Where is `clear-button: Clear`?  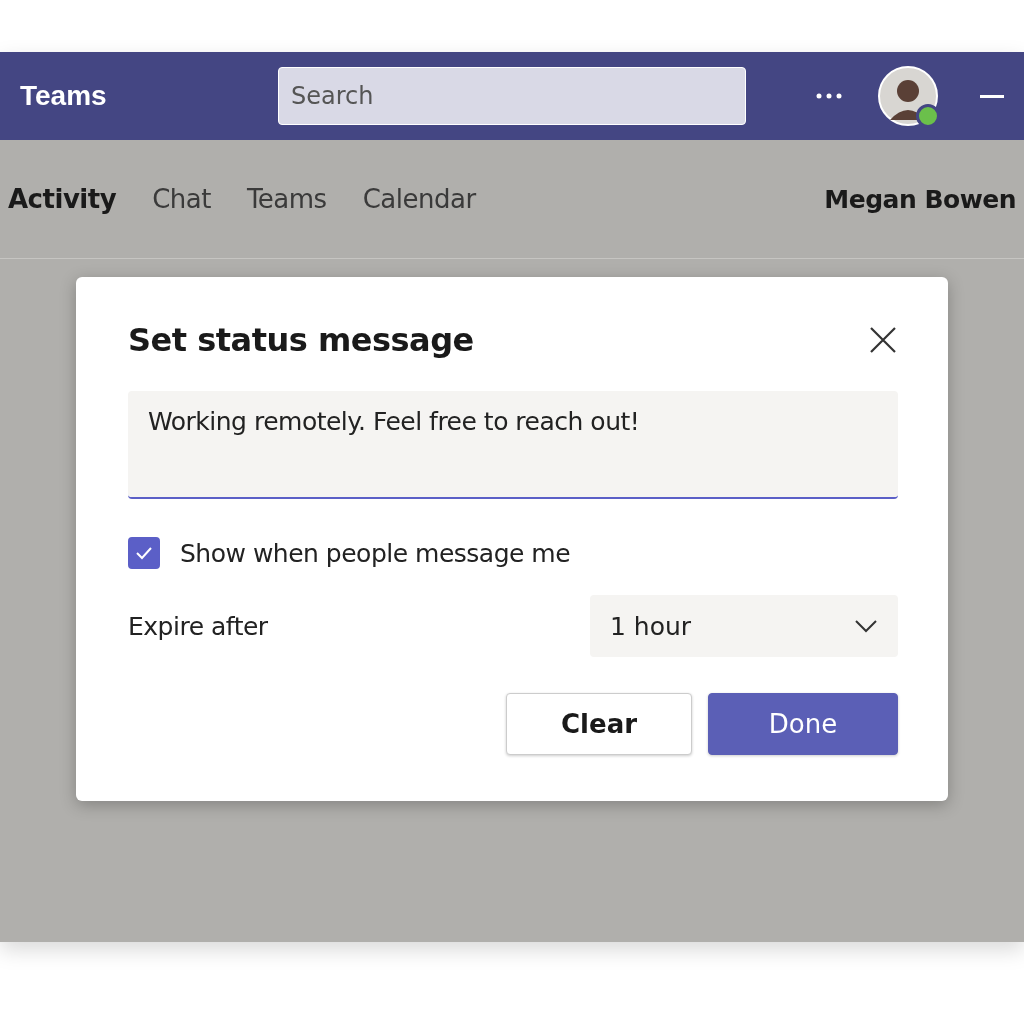 clear-button: Clear is located at coordinates (599, 724).